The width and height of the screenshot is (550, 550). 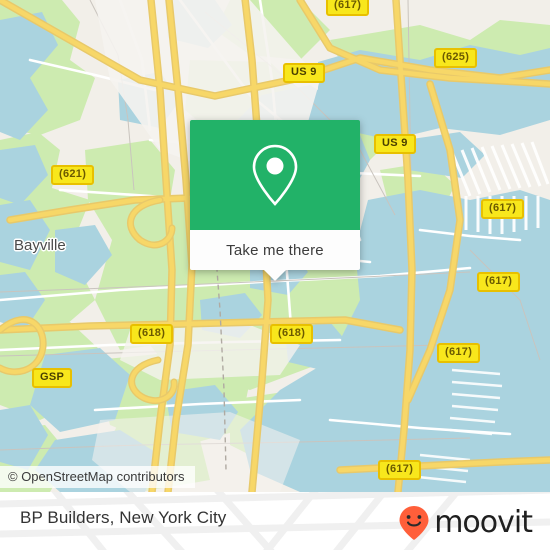 What do you see at coordinates (395, 144) in the screenshot?
I see `road-shield-us9-mid: US 9` at bounding box center [395, 144].